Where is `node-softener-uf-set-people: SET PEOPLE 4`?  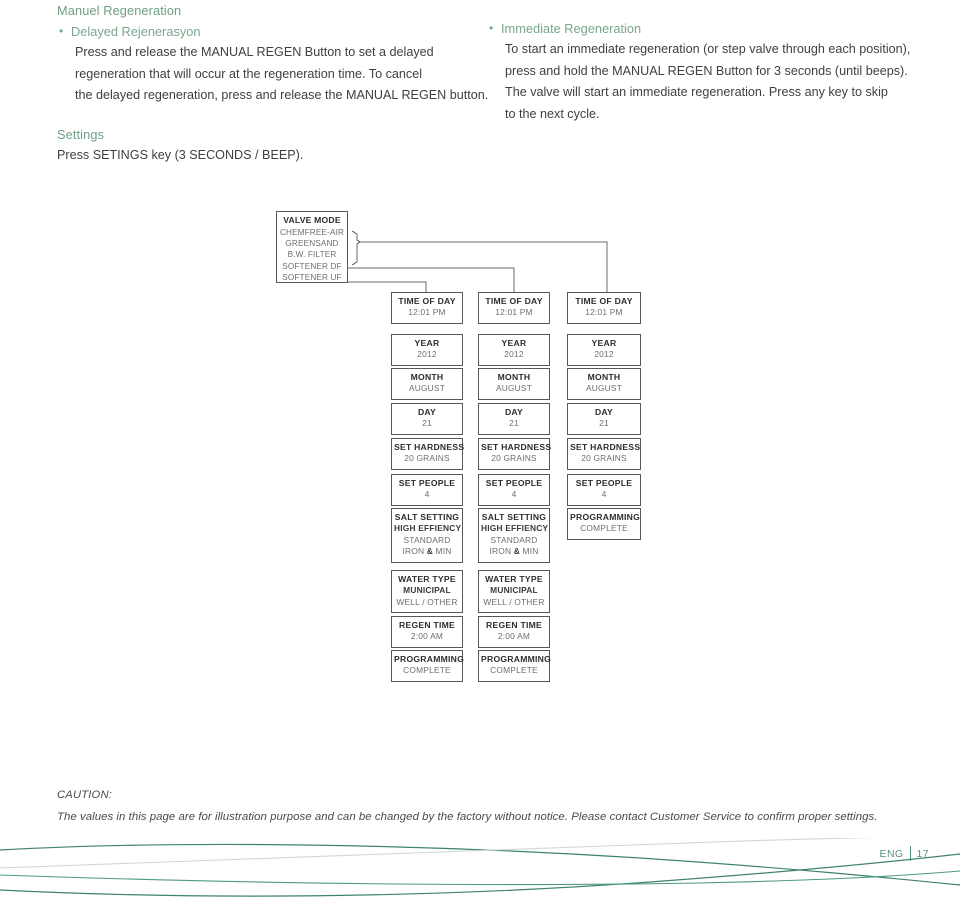 node-softener-uf-set-people: SET PEOPLE 4 is located at coordinates (427, 490).